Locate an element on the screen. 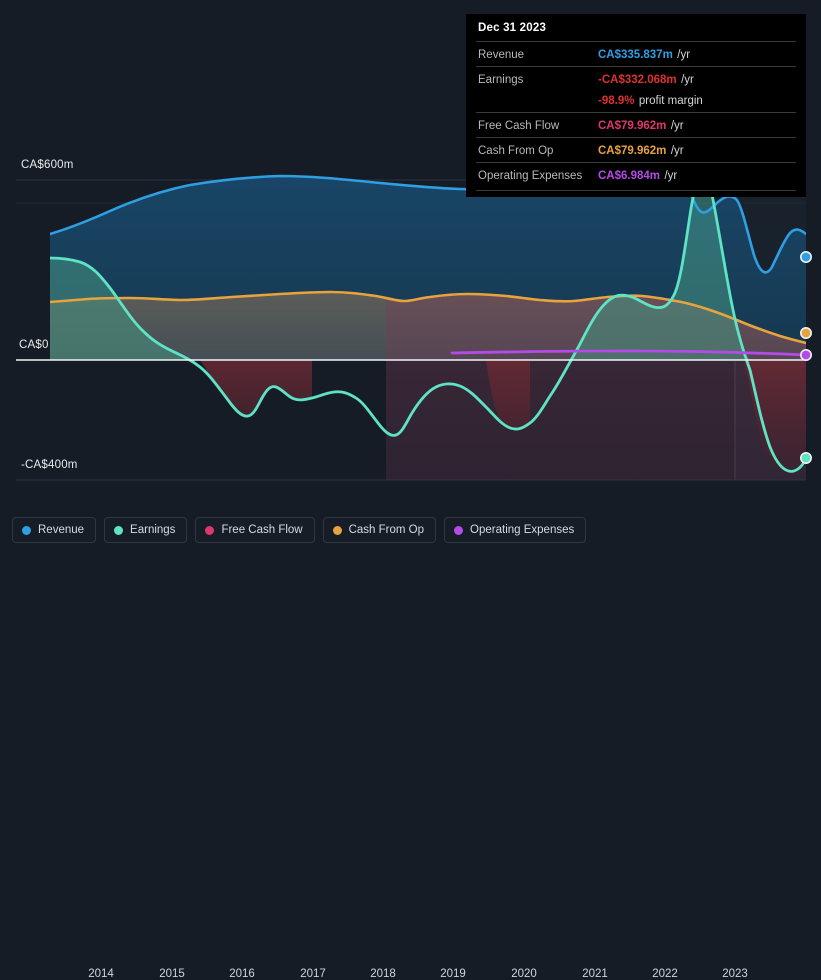  tooltip-row-operating-expenses: Operating Expenses CA$6.984m /yr is located at coordinates (636, 174).